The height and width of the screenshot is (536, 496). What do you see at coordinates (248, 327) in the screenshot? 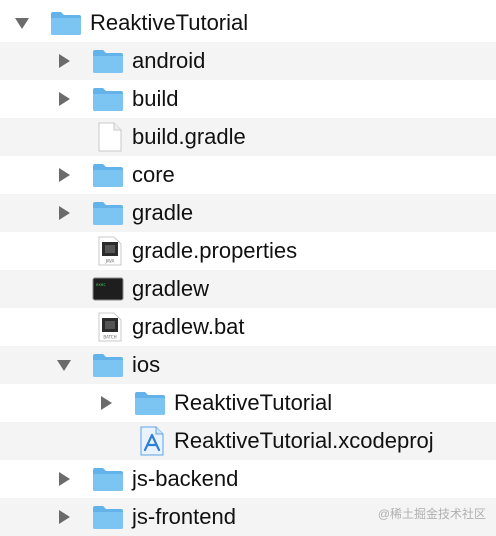
I see `tree-row-gradlew-bat: BATCH gradlew.bat` at bounding box center [248, 327].